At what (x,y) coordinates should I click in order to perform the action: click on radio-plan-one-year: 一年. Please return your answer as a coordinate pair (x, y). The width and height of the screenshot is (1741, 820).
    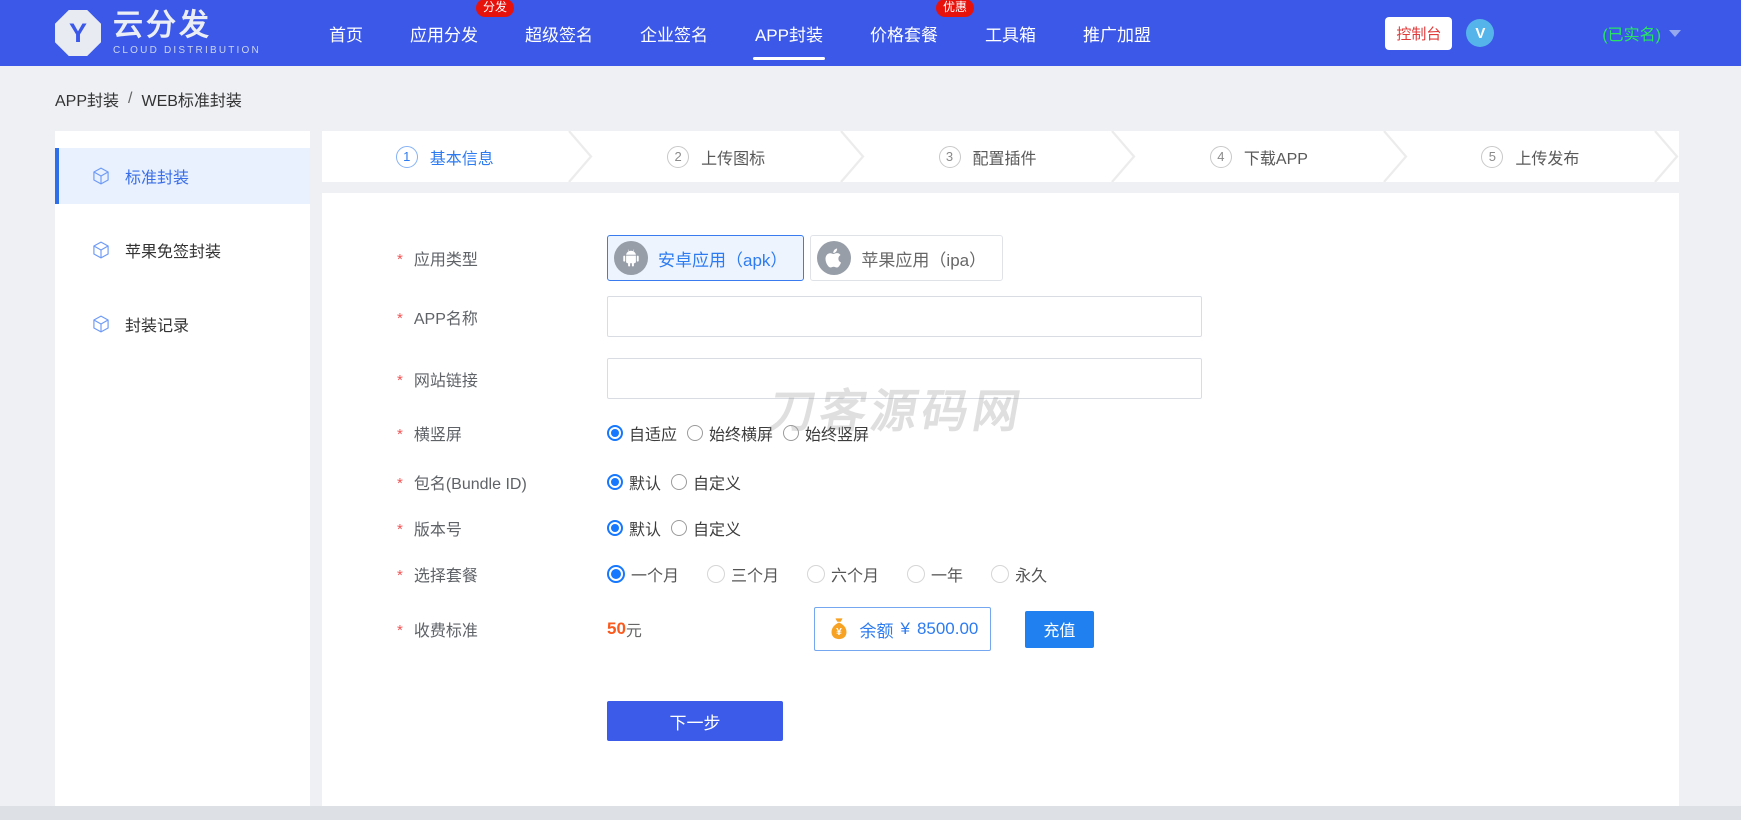
    Looking at the image, I should click on (935, 574).